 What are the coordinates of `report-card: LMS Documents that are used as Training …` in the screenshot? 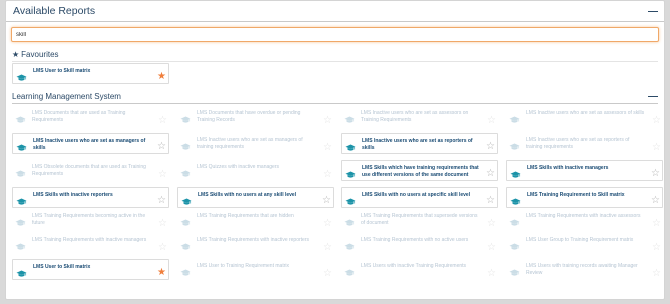 It's located at (90, 116).